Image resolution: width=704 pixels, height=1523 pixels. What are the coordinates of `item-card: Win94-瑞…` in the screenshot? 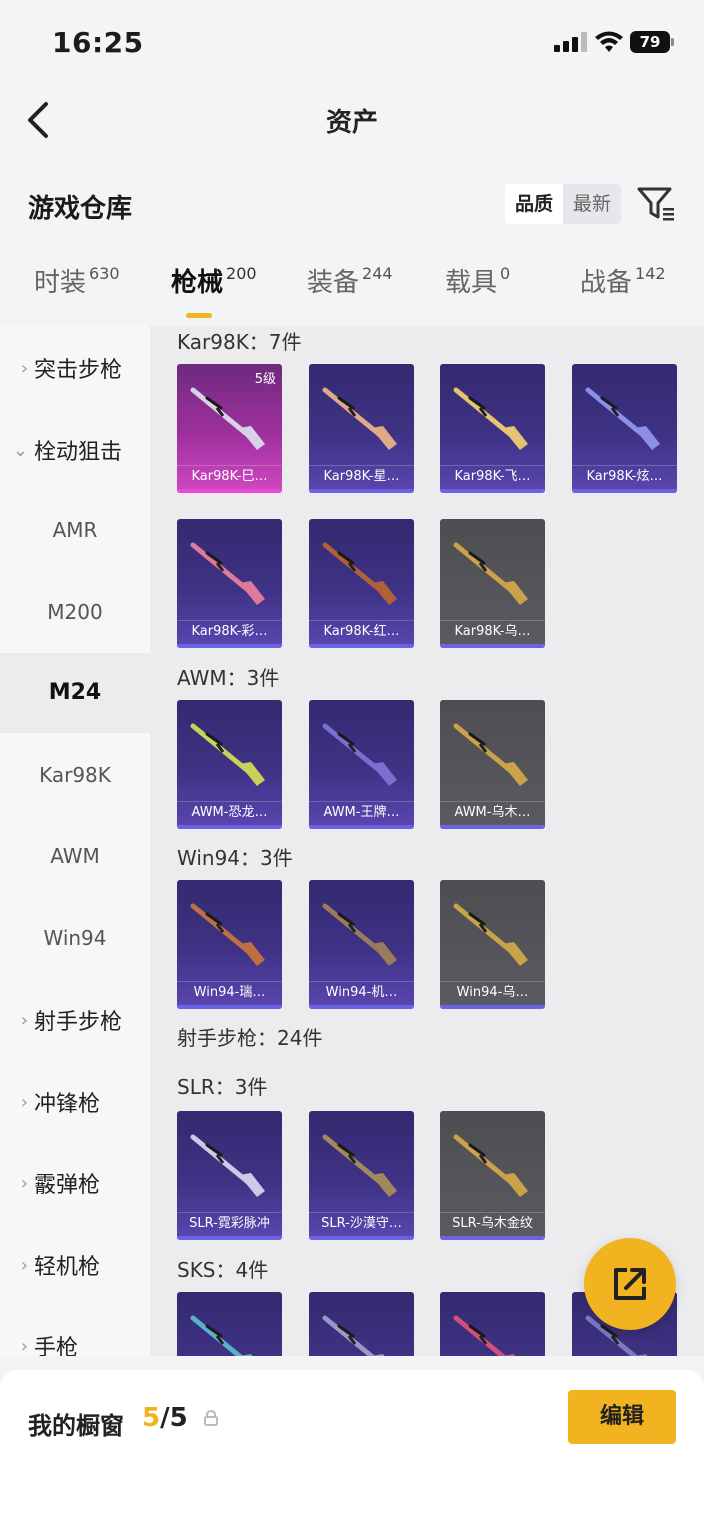 It's located at (229, 944).